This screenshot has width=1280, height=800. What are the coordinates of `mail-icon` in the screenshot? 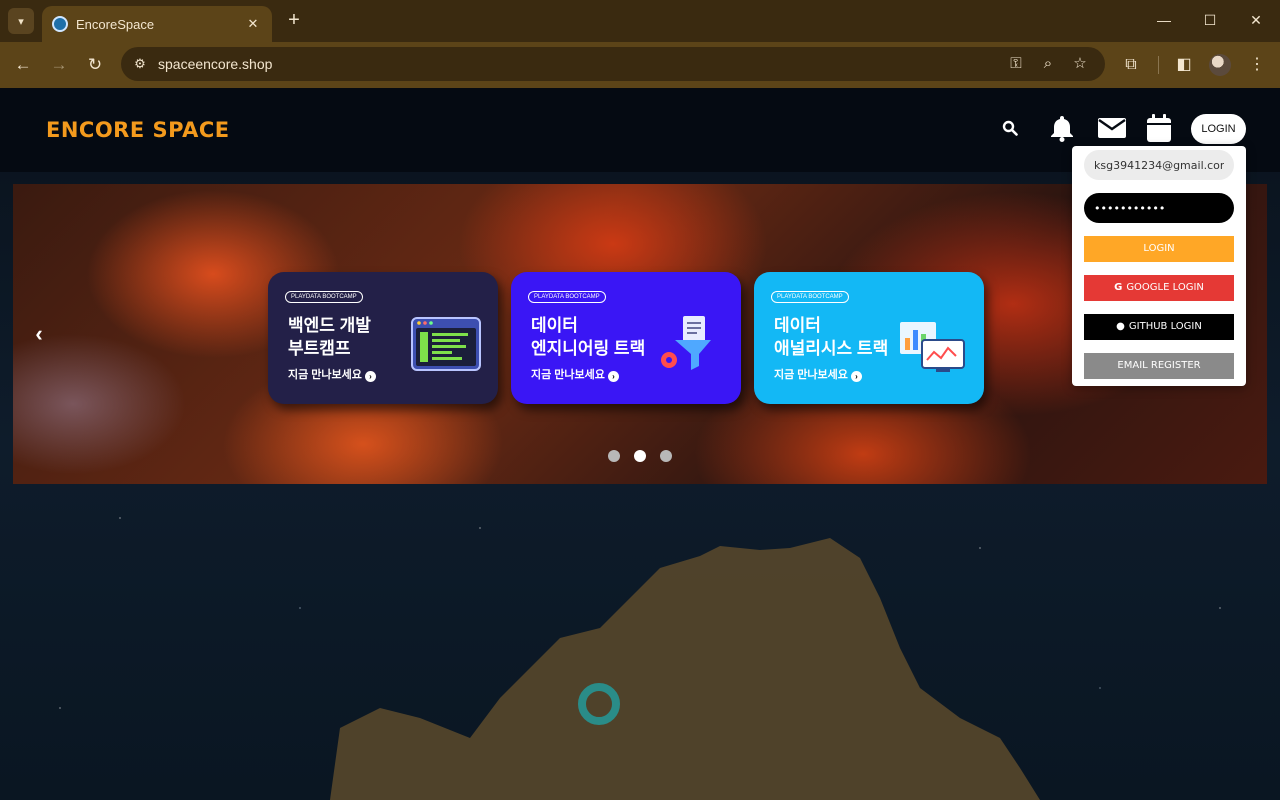 It's located at (1112, 128).